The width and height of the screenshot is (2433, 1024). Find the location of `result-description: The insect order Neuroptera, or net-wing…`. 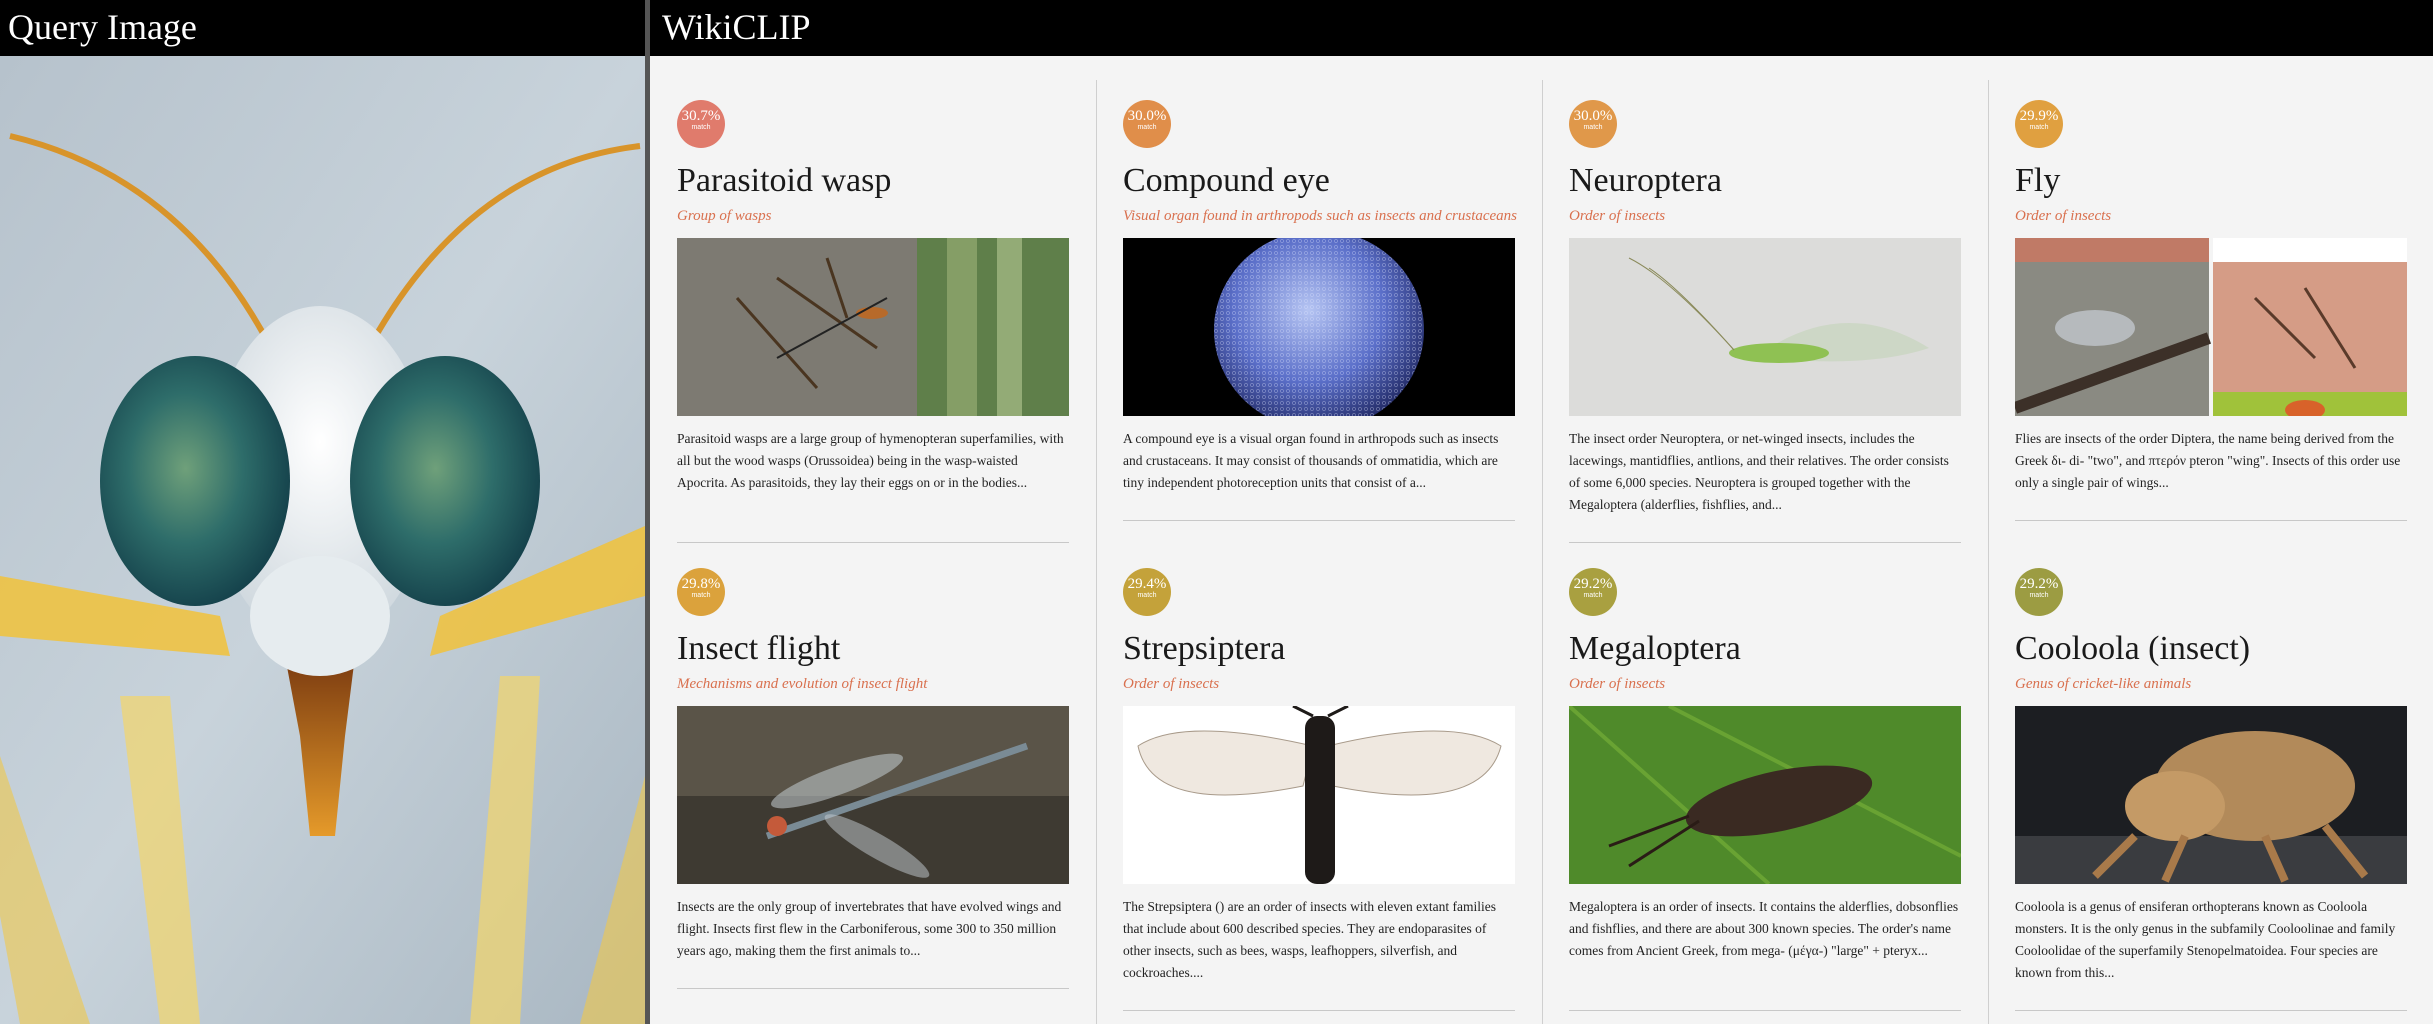

result-description: The insect order Neuroptera, or net-wing… is located at coordinates (1759, 471).